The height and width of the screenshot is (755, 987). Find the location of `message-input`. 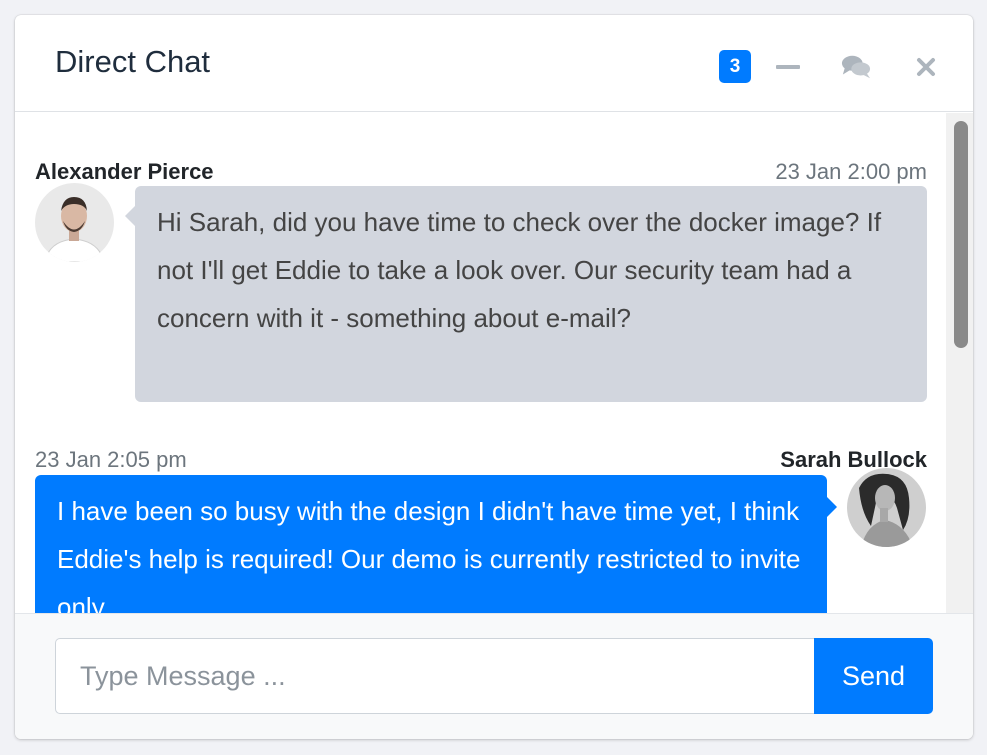

message-input is located at coordinates (434, 676).